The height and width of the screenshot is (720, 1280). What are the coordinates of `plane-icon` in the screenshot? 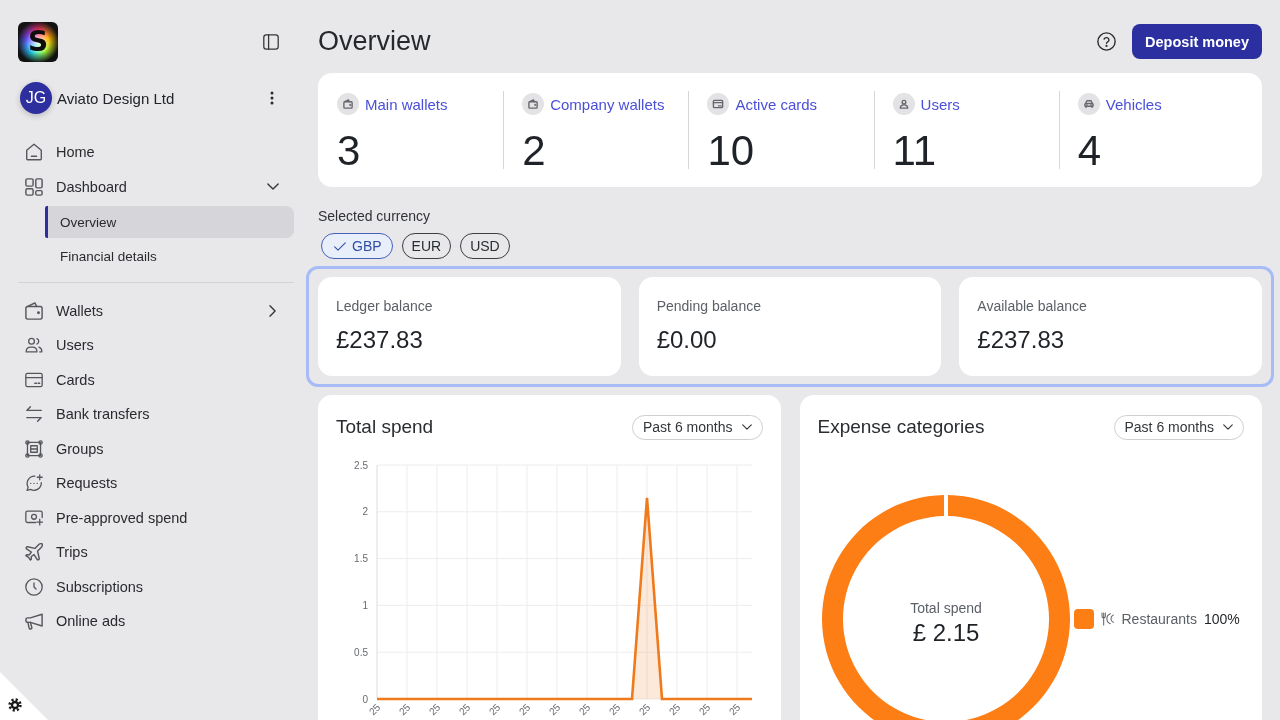 It's located at (34, 552).